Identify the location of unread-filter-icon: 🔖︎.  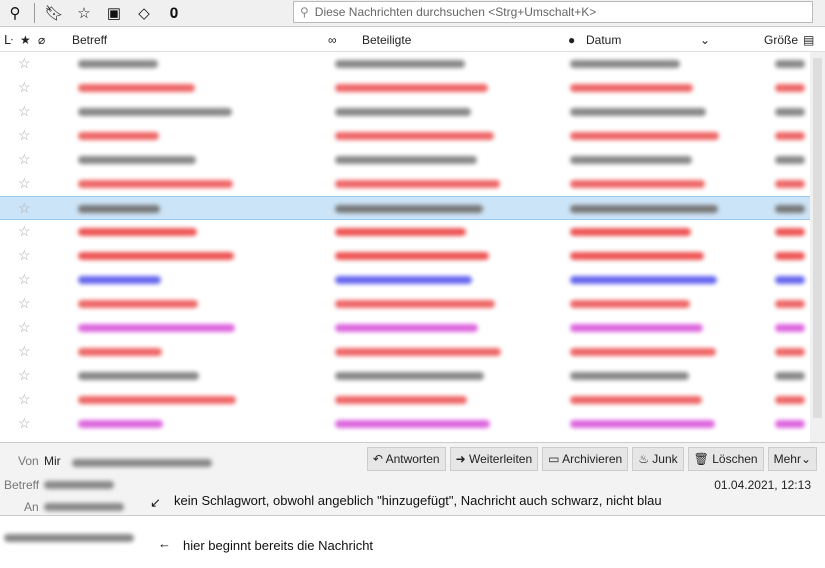
(54, 13).